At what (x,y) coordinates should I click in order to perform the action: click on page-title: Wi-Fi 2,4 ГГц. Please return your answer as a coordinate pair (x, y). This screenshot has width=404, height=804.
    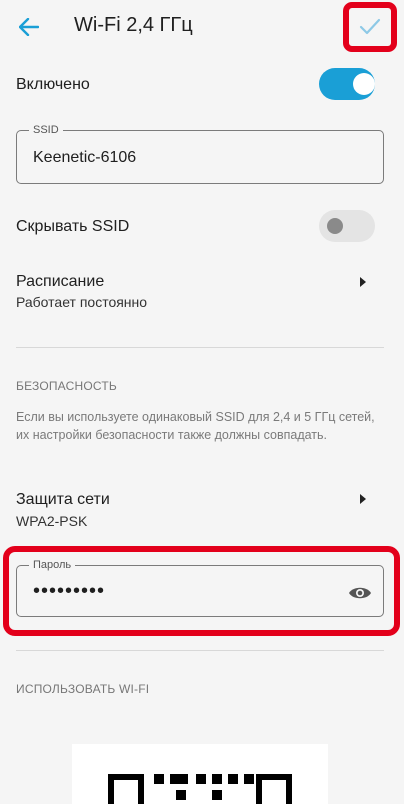
    Looking at the image, I should click on (133, 25).